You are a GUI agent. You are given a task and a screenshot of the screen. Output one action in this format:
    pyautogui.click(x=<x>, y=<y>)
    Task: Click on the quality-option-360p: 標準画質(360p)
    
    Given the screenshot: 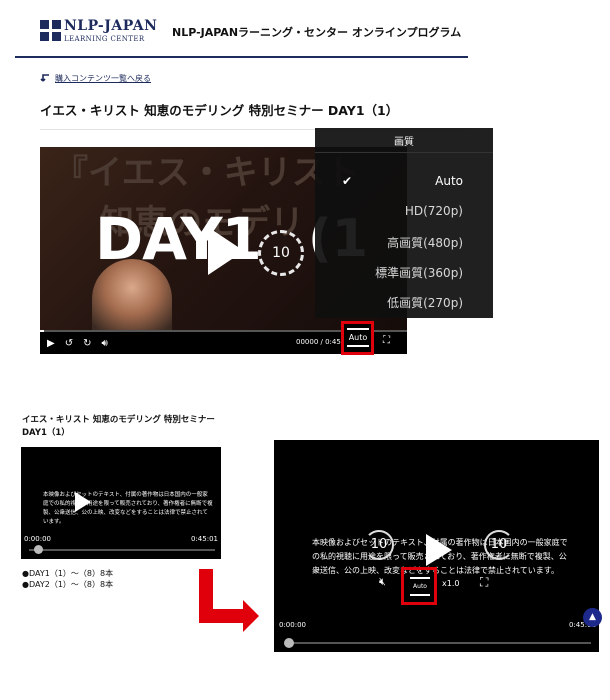 What is the action you would take?
    pyautogui.click(x=419, y=272)
    